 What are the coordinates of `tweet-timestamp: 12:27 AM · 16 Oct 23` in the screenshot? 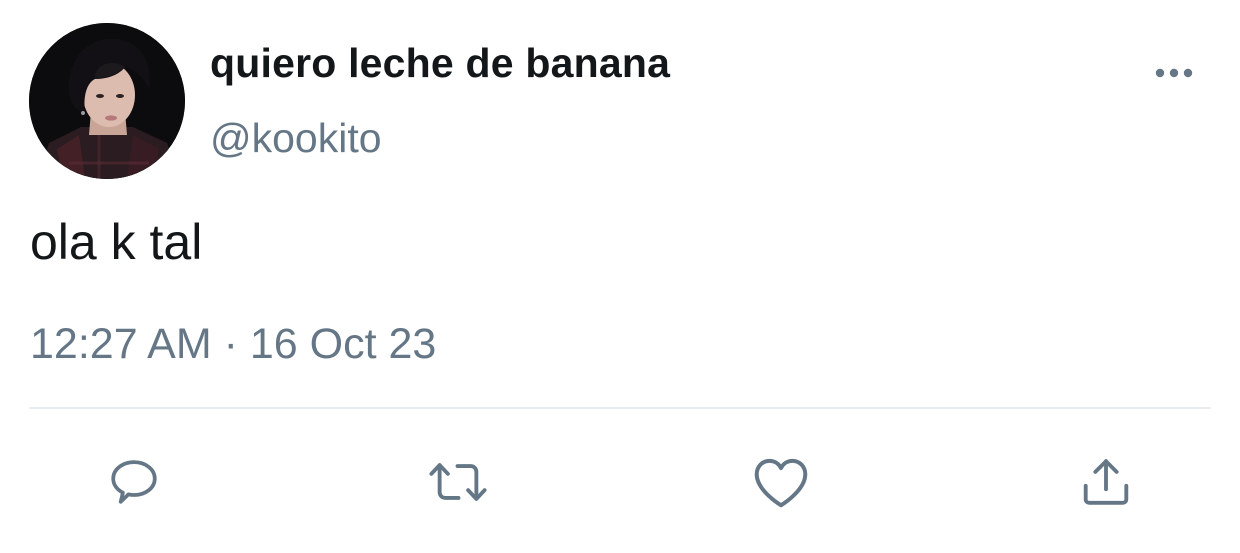 It's located at (233, 344).